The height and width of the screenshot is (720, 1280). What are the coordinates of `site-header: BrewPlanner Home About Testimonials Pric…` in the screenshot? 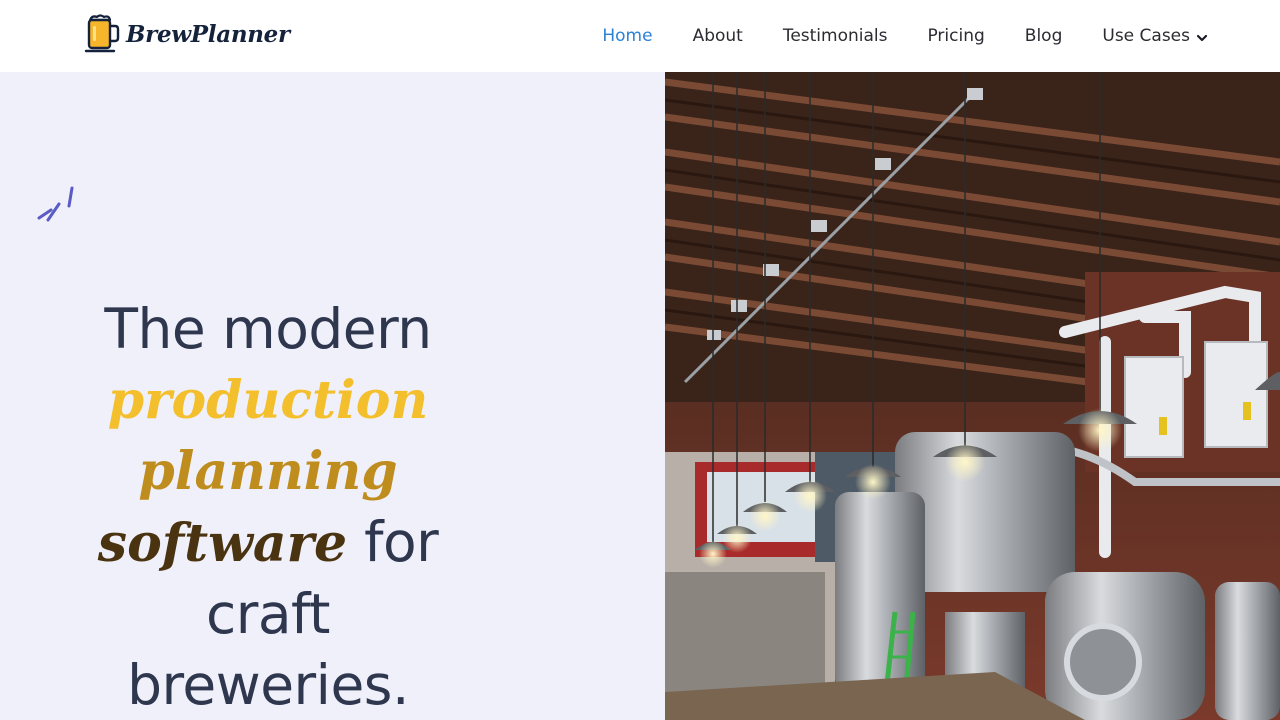 It's located at (640, 36).